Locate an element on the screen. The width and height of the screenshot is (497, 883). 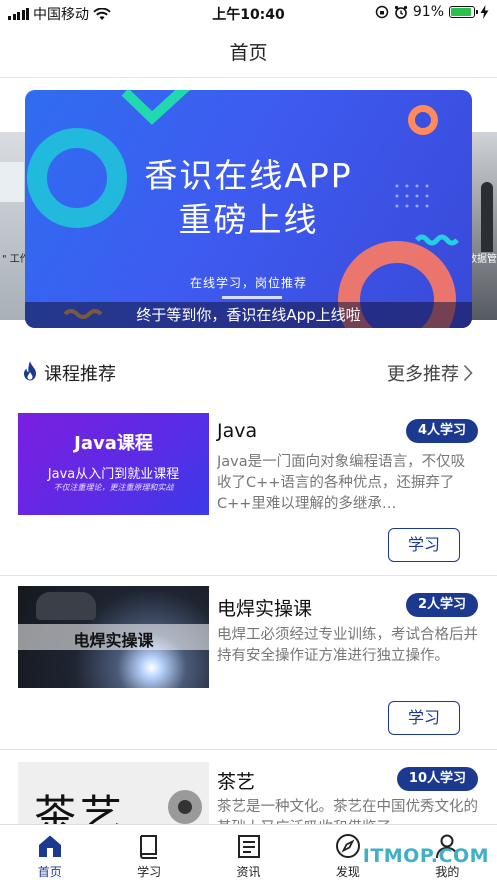
more-courses-link: 更多推荐 is located at coordinates (430, 373).